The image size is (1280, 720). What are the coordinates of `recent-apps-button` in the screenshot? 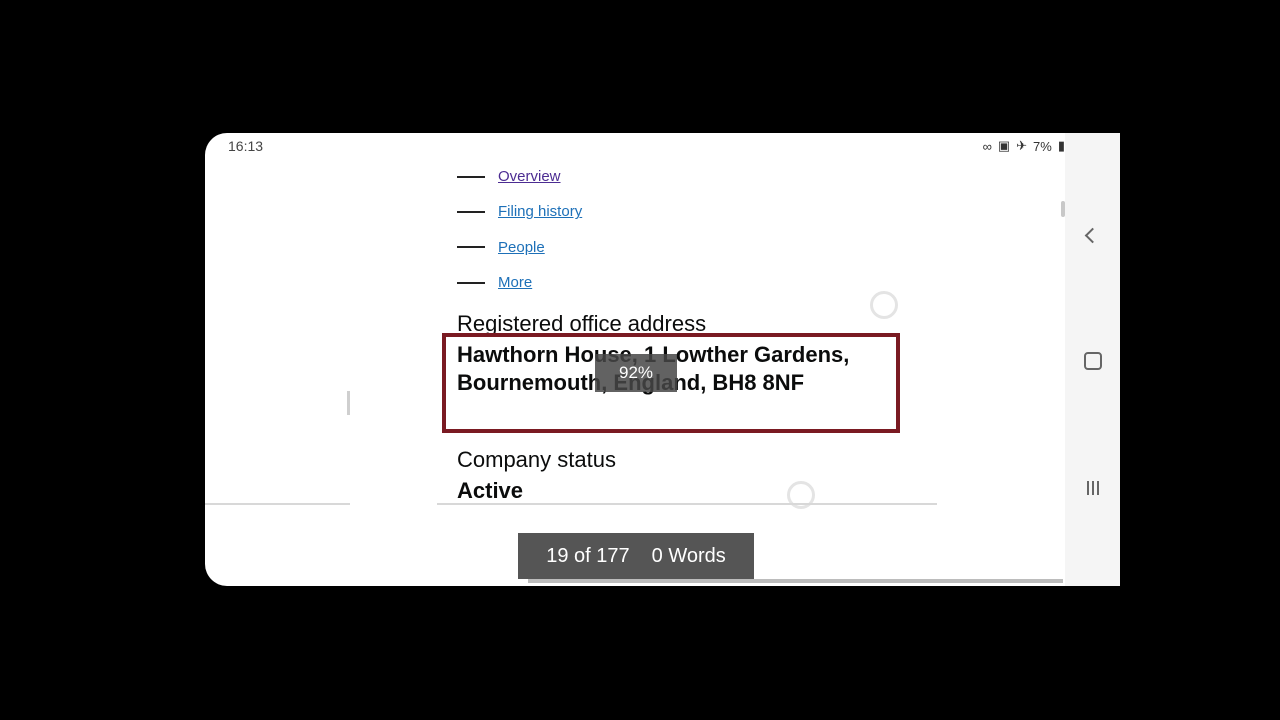 It's located at (1092, 488).